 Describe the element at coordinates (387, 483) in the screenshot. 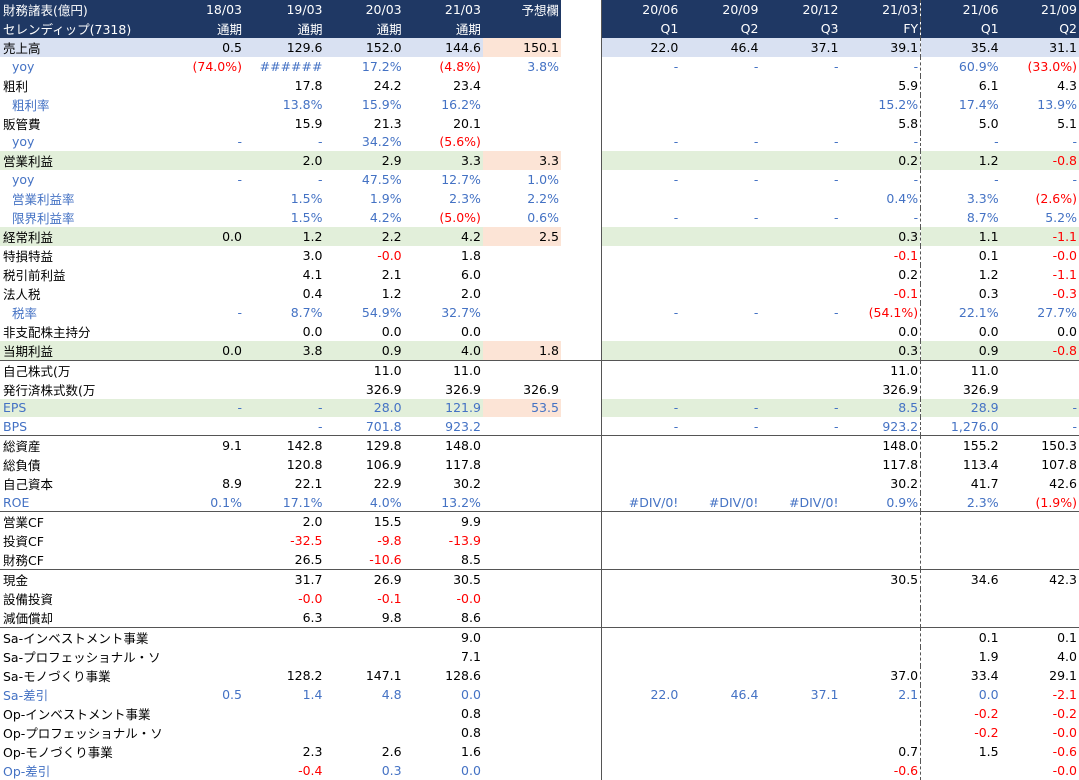

I see `table-cell: 22.9` at that location.